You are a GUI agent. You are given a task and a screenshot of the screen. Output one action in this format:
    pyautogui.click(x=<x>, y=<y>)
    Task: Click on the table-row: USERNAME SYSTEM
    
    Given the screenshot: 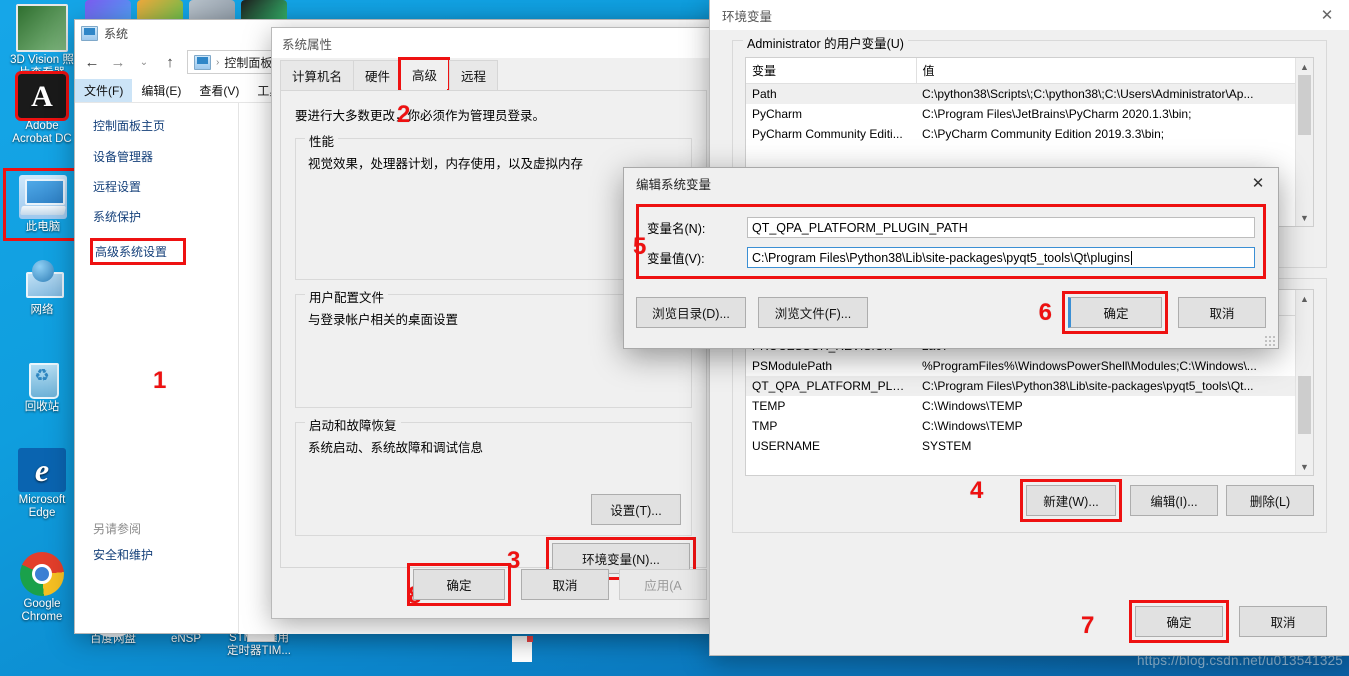 What is the action you would take?
    pyautogui.click(x=1029, y=446)
    